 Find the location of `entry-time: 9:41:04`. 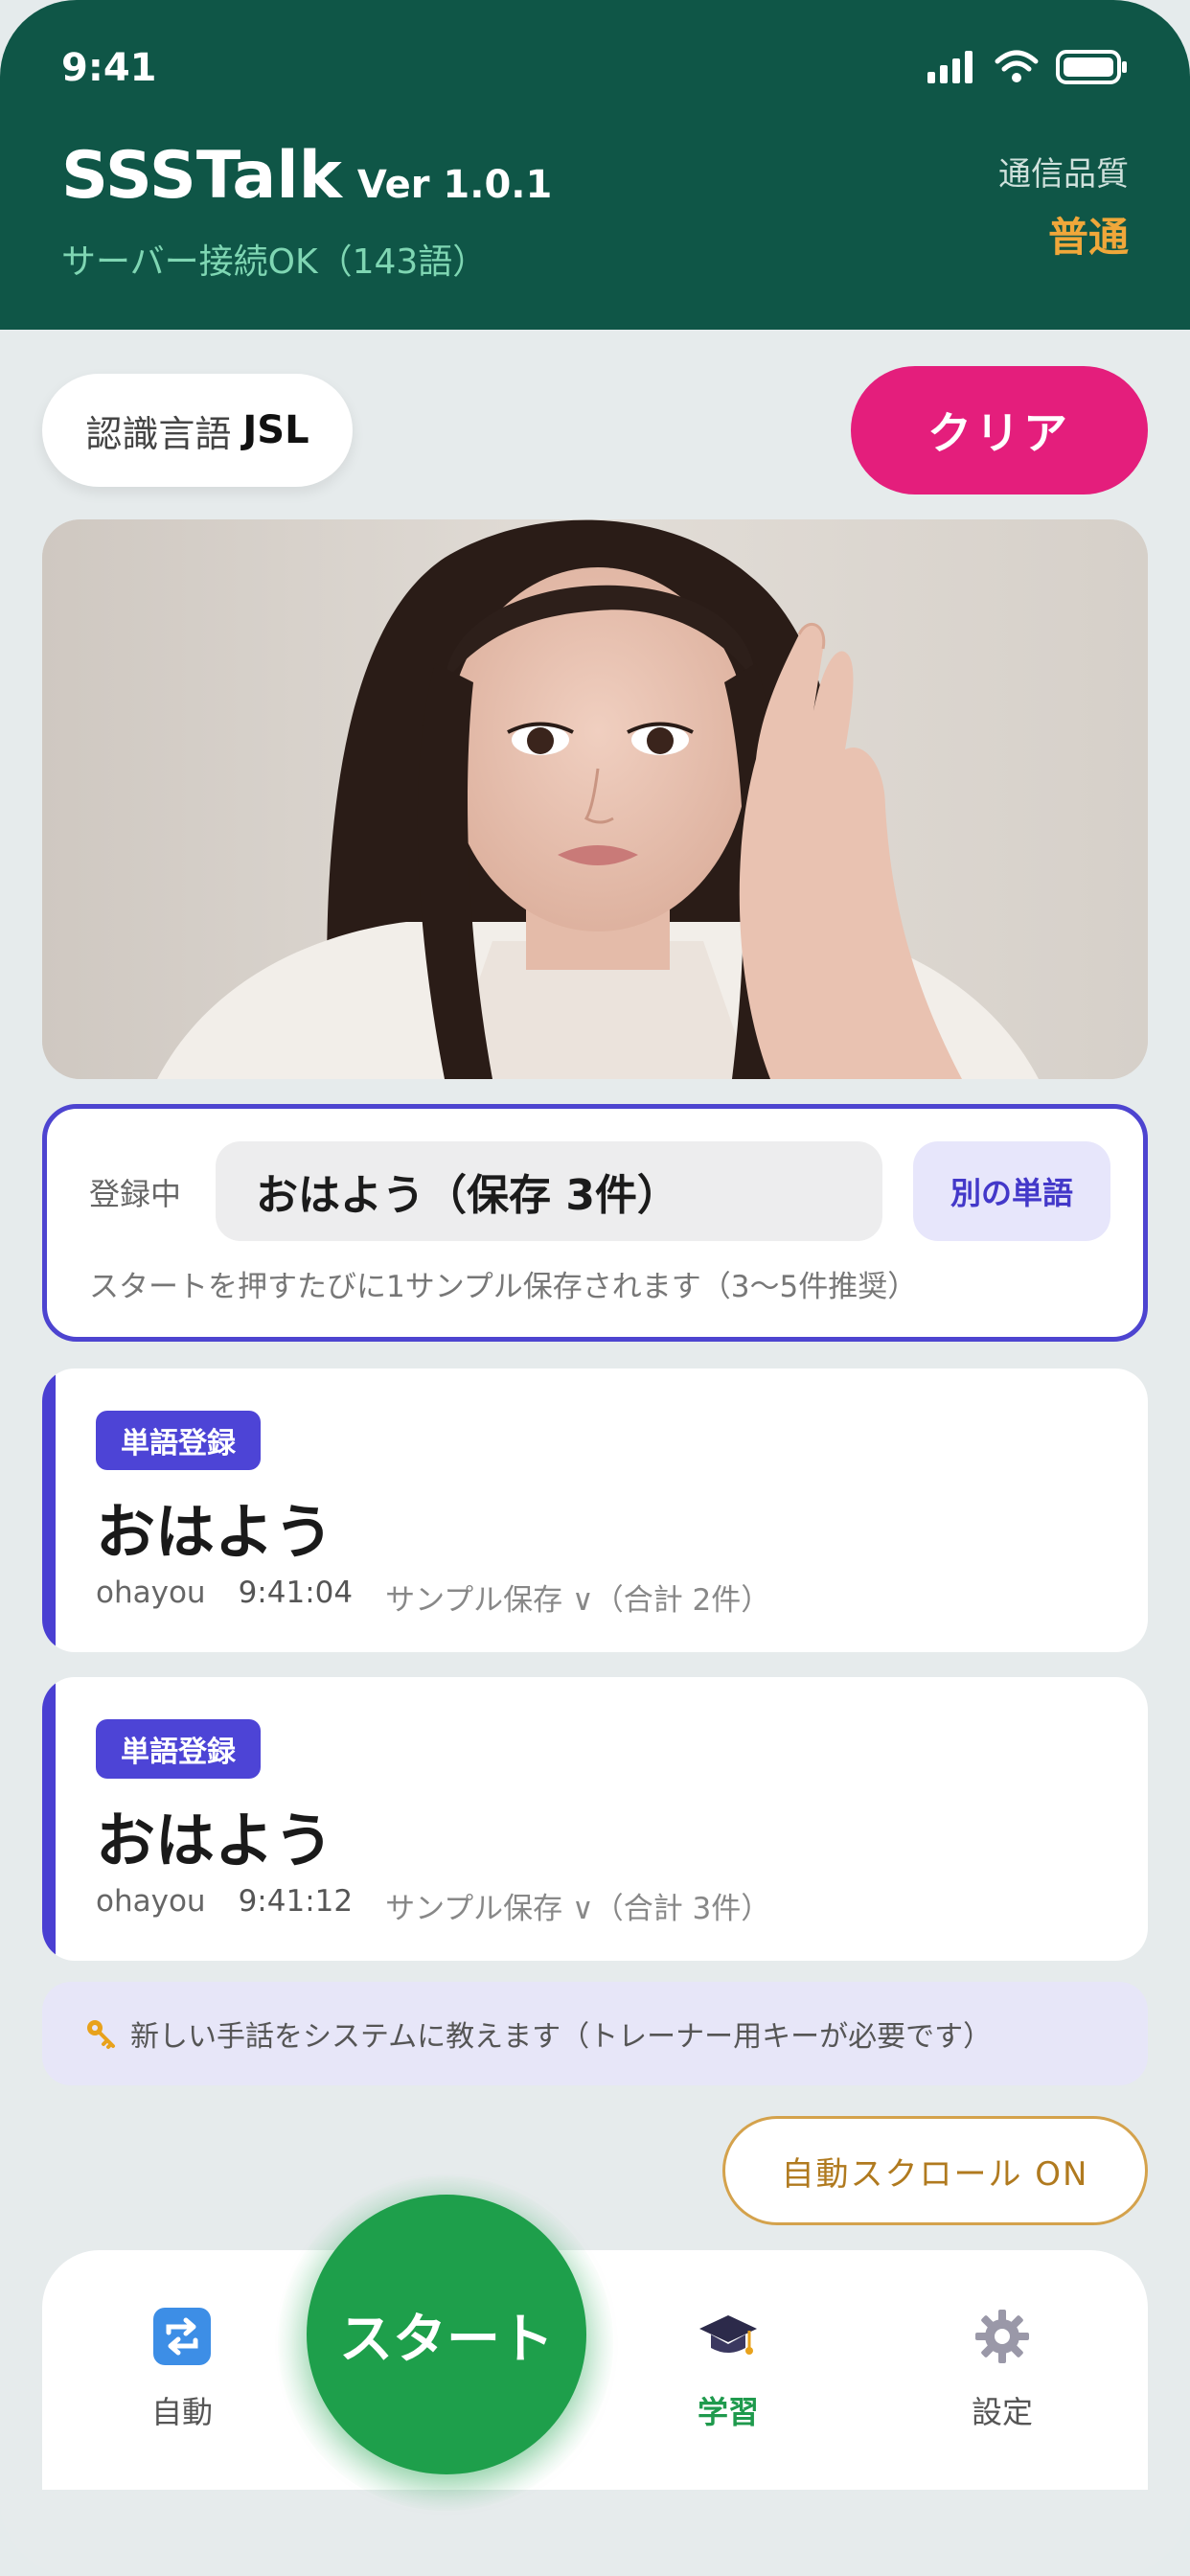

entry-time: 9:41:04 is located at coordinates (296, 1593).